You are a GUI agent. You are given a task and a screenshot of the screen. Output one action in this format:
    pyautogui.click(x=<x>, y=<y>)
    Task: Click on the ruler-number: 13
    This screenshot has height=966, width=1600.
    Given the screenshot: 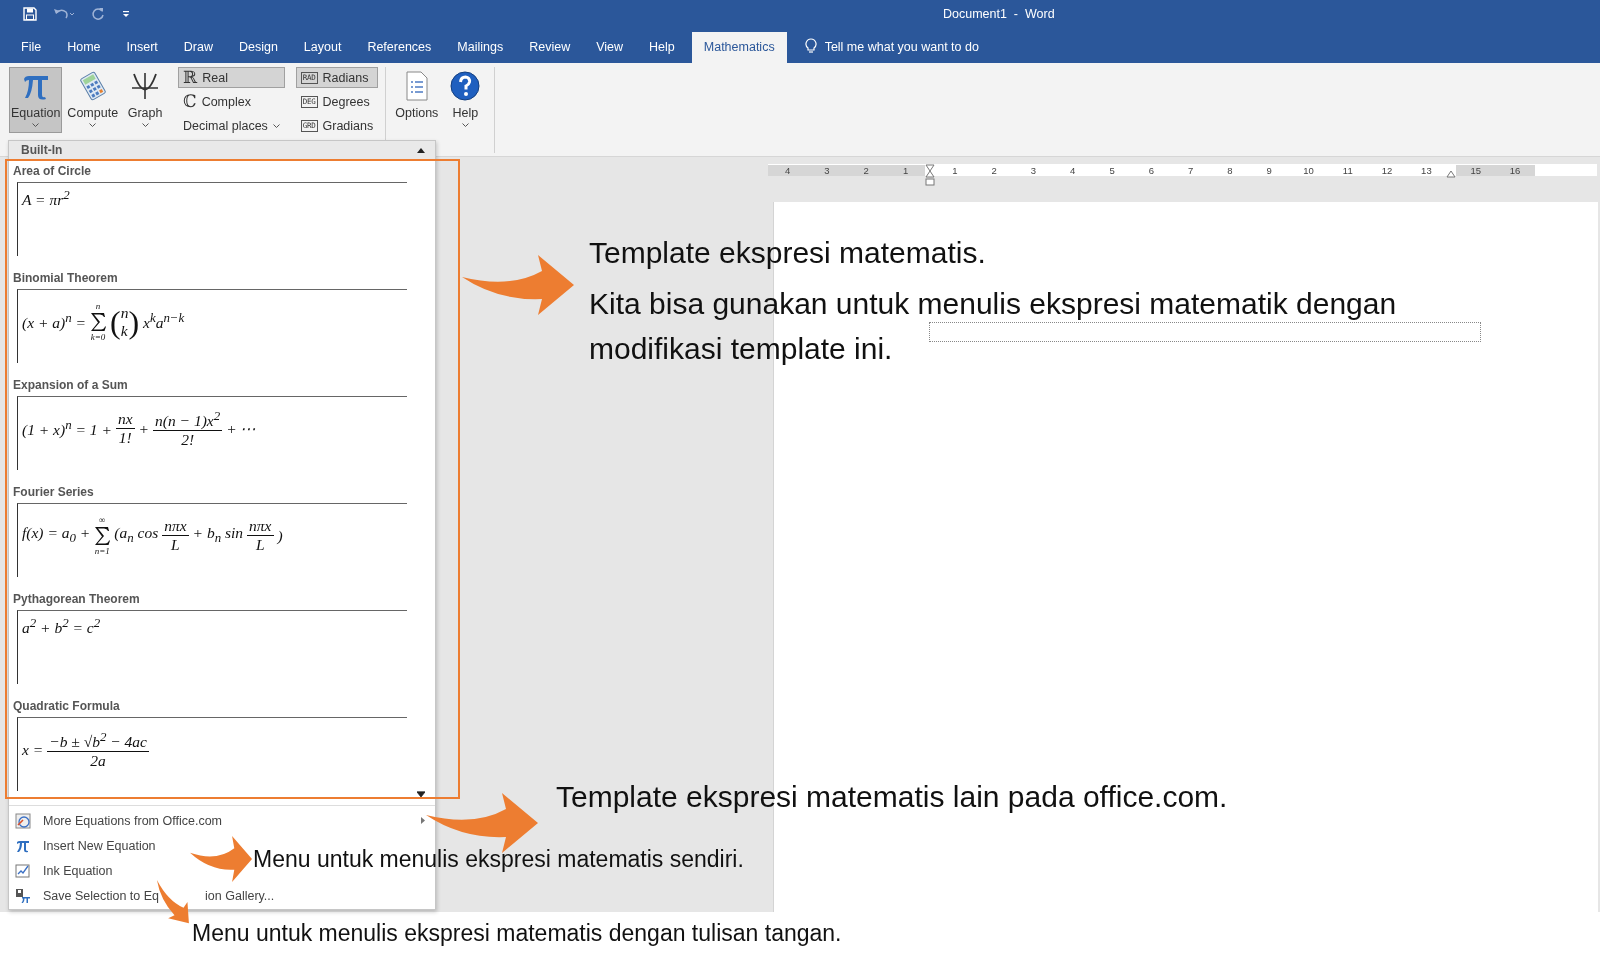 What is the action you would take?
    pyautogui.click(x=1426, y=170)
    